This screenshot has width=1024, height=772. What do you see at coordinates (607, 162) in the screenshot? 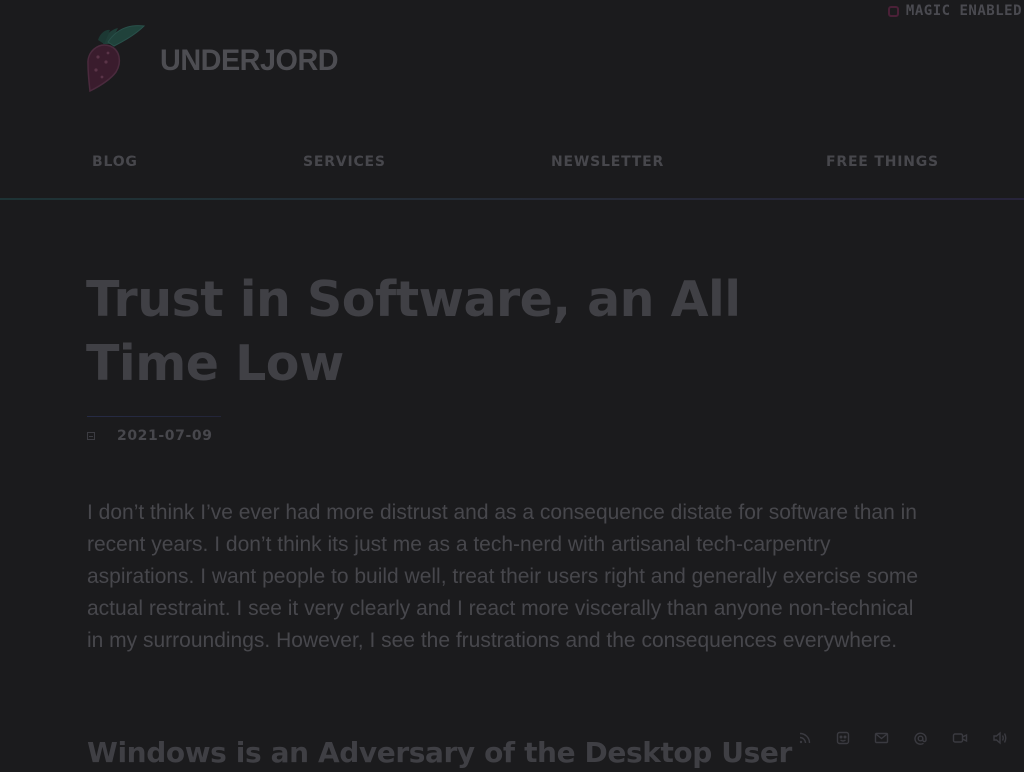
I see `nav-item-newsletter: NEWSLETTER` at bounding box center [607, 162].